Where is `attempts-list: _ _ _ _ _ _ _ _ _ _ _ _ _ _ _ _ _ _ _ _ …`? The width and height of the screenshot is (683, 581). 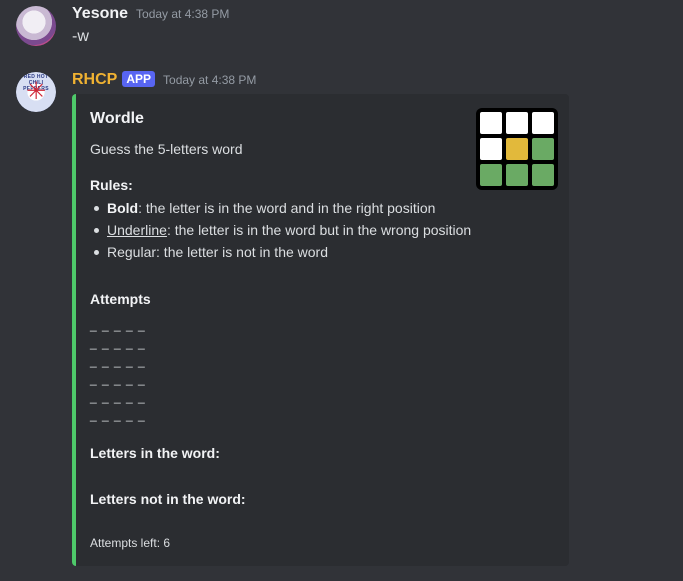 attempts-list: _ _ _ _ _ _ _ _ _ _ _ _ _ _ _ _ _ _ _ _ … is located at coordinates (118, 370).